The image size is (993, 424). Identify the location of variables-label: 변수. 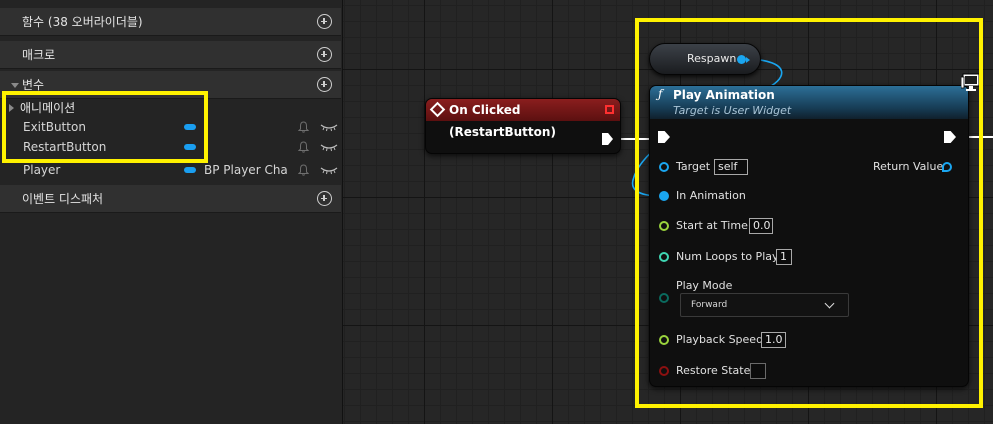
(33, 85).